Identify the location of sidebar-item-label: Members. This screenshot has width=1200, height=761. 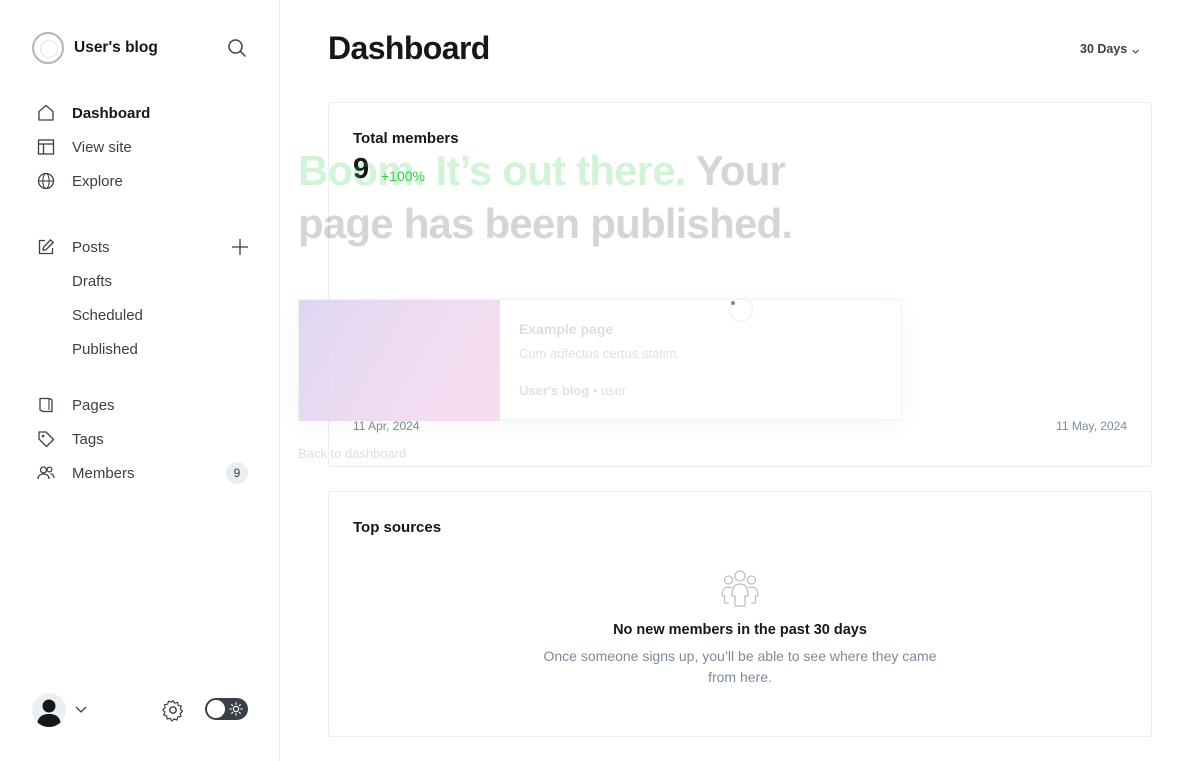
(103, 473).